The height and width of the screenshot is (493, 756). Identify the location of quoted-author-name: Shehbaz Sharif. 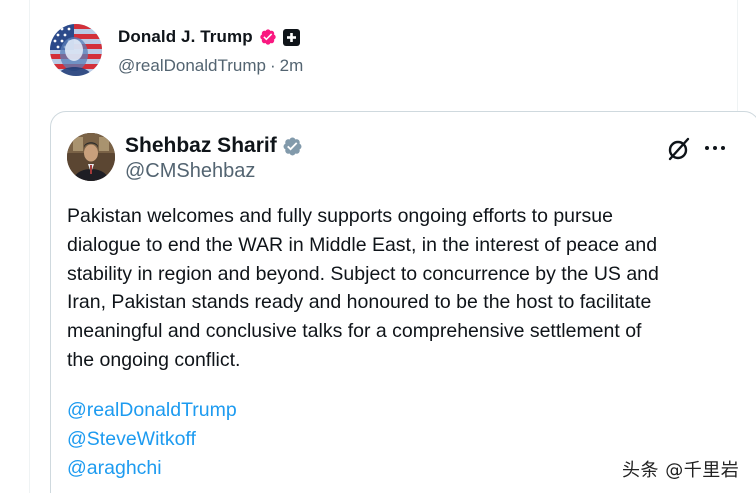
(201, 146).